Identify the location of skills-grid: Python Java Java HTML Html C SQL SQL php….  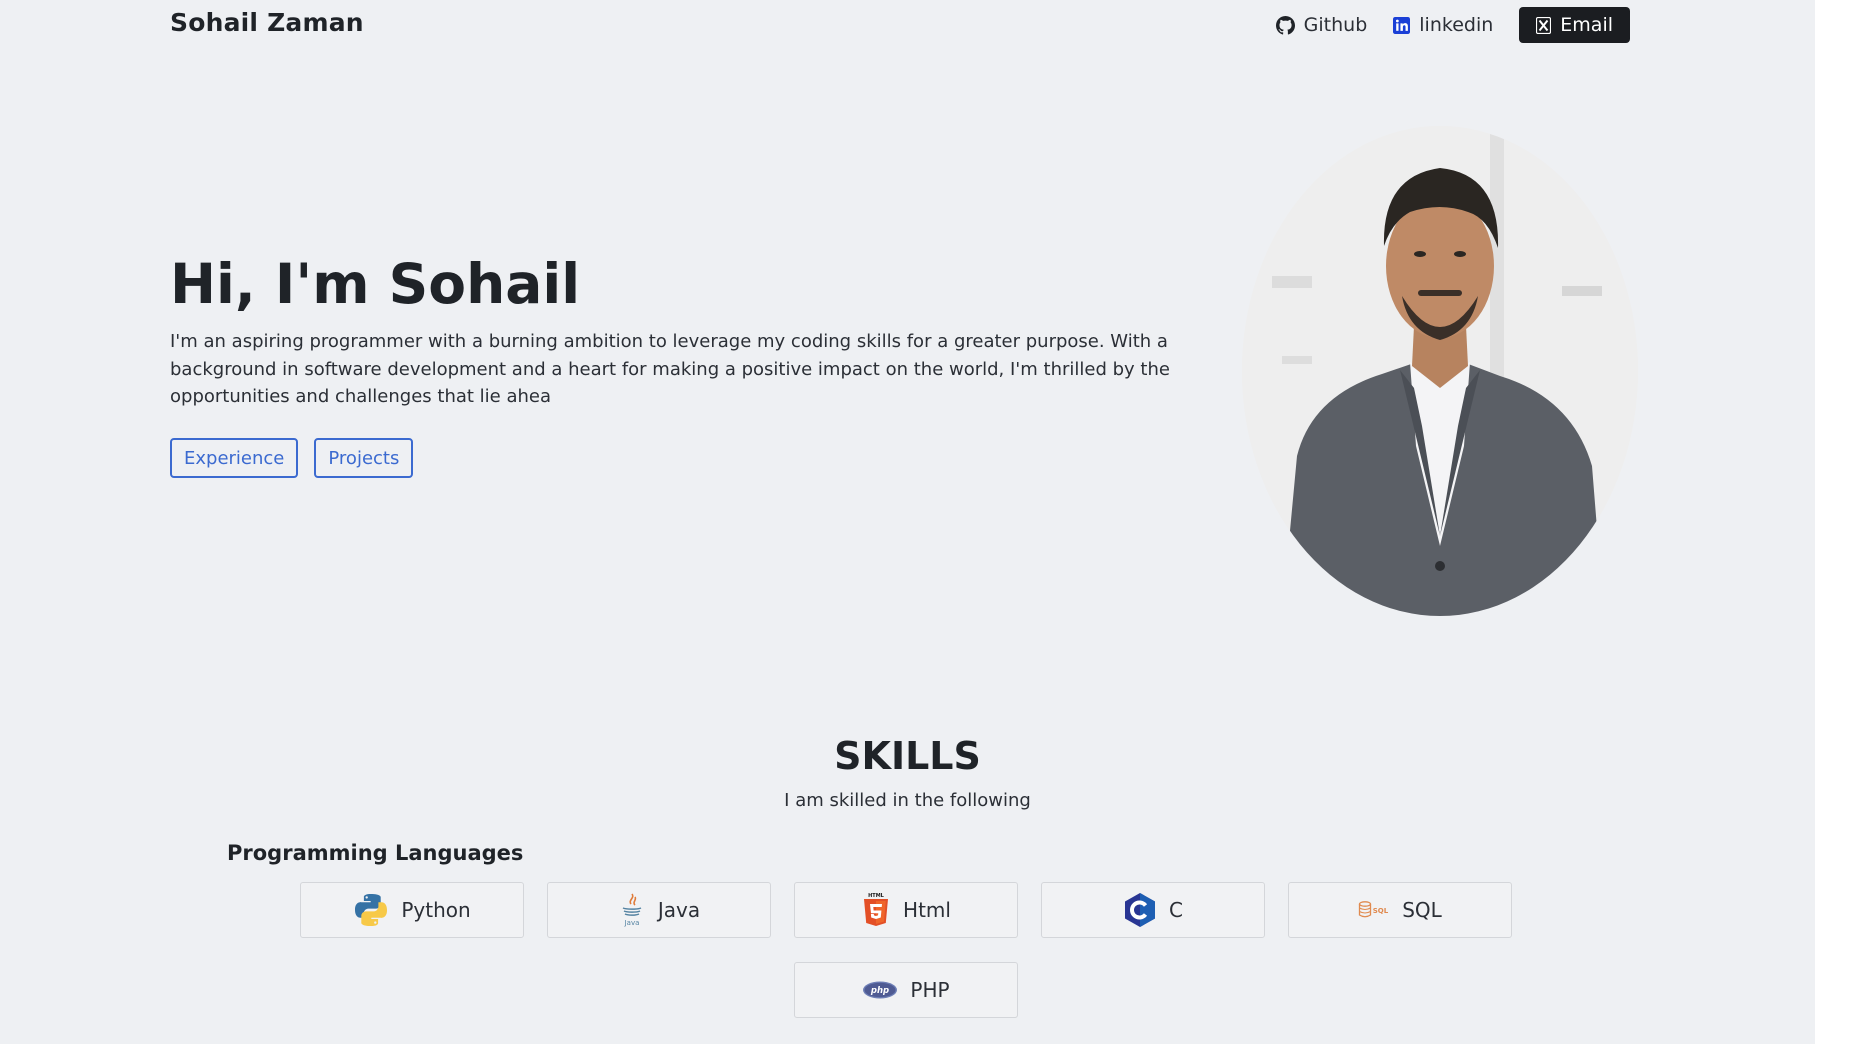
(906, 950).